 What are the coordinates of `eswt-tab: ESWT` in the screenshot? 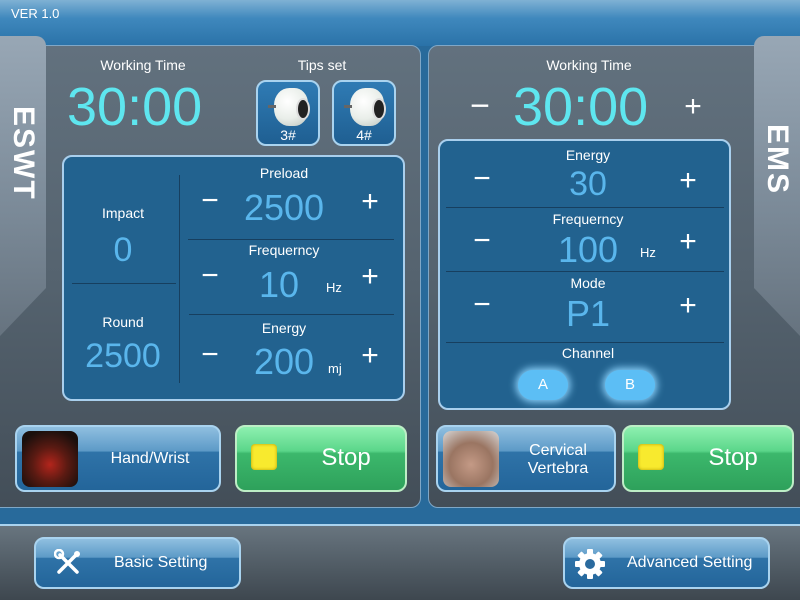 It's located at (23, 186).